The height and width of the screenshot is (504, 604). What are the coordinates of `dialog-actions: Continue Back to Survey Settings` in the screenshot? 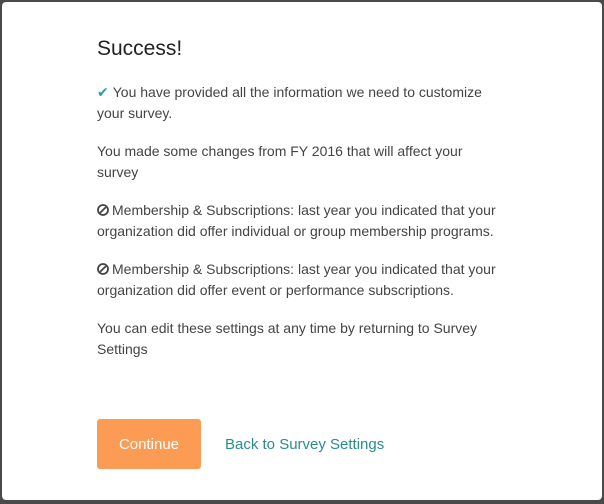 It's located at (240, 444).